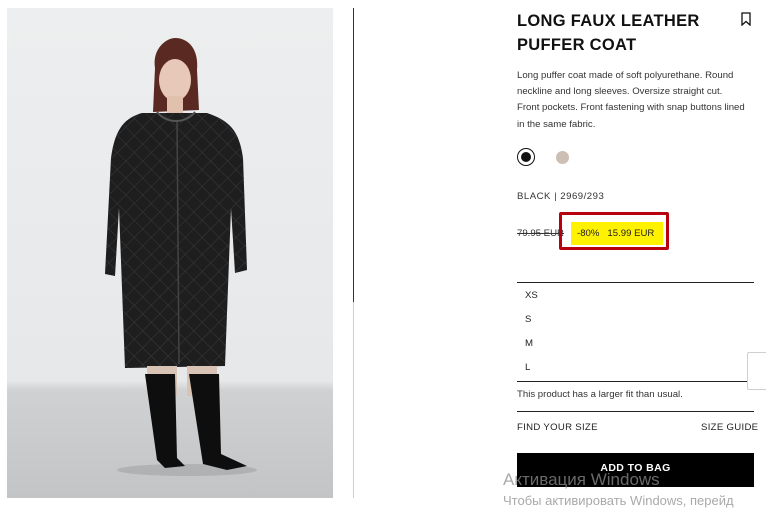 The height and width of the screenshot is (511, 766). I want to click on add-to-bag-label: ADD TO BAG, so click(635, 467).